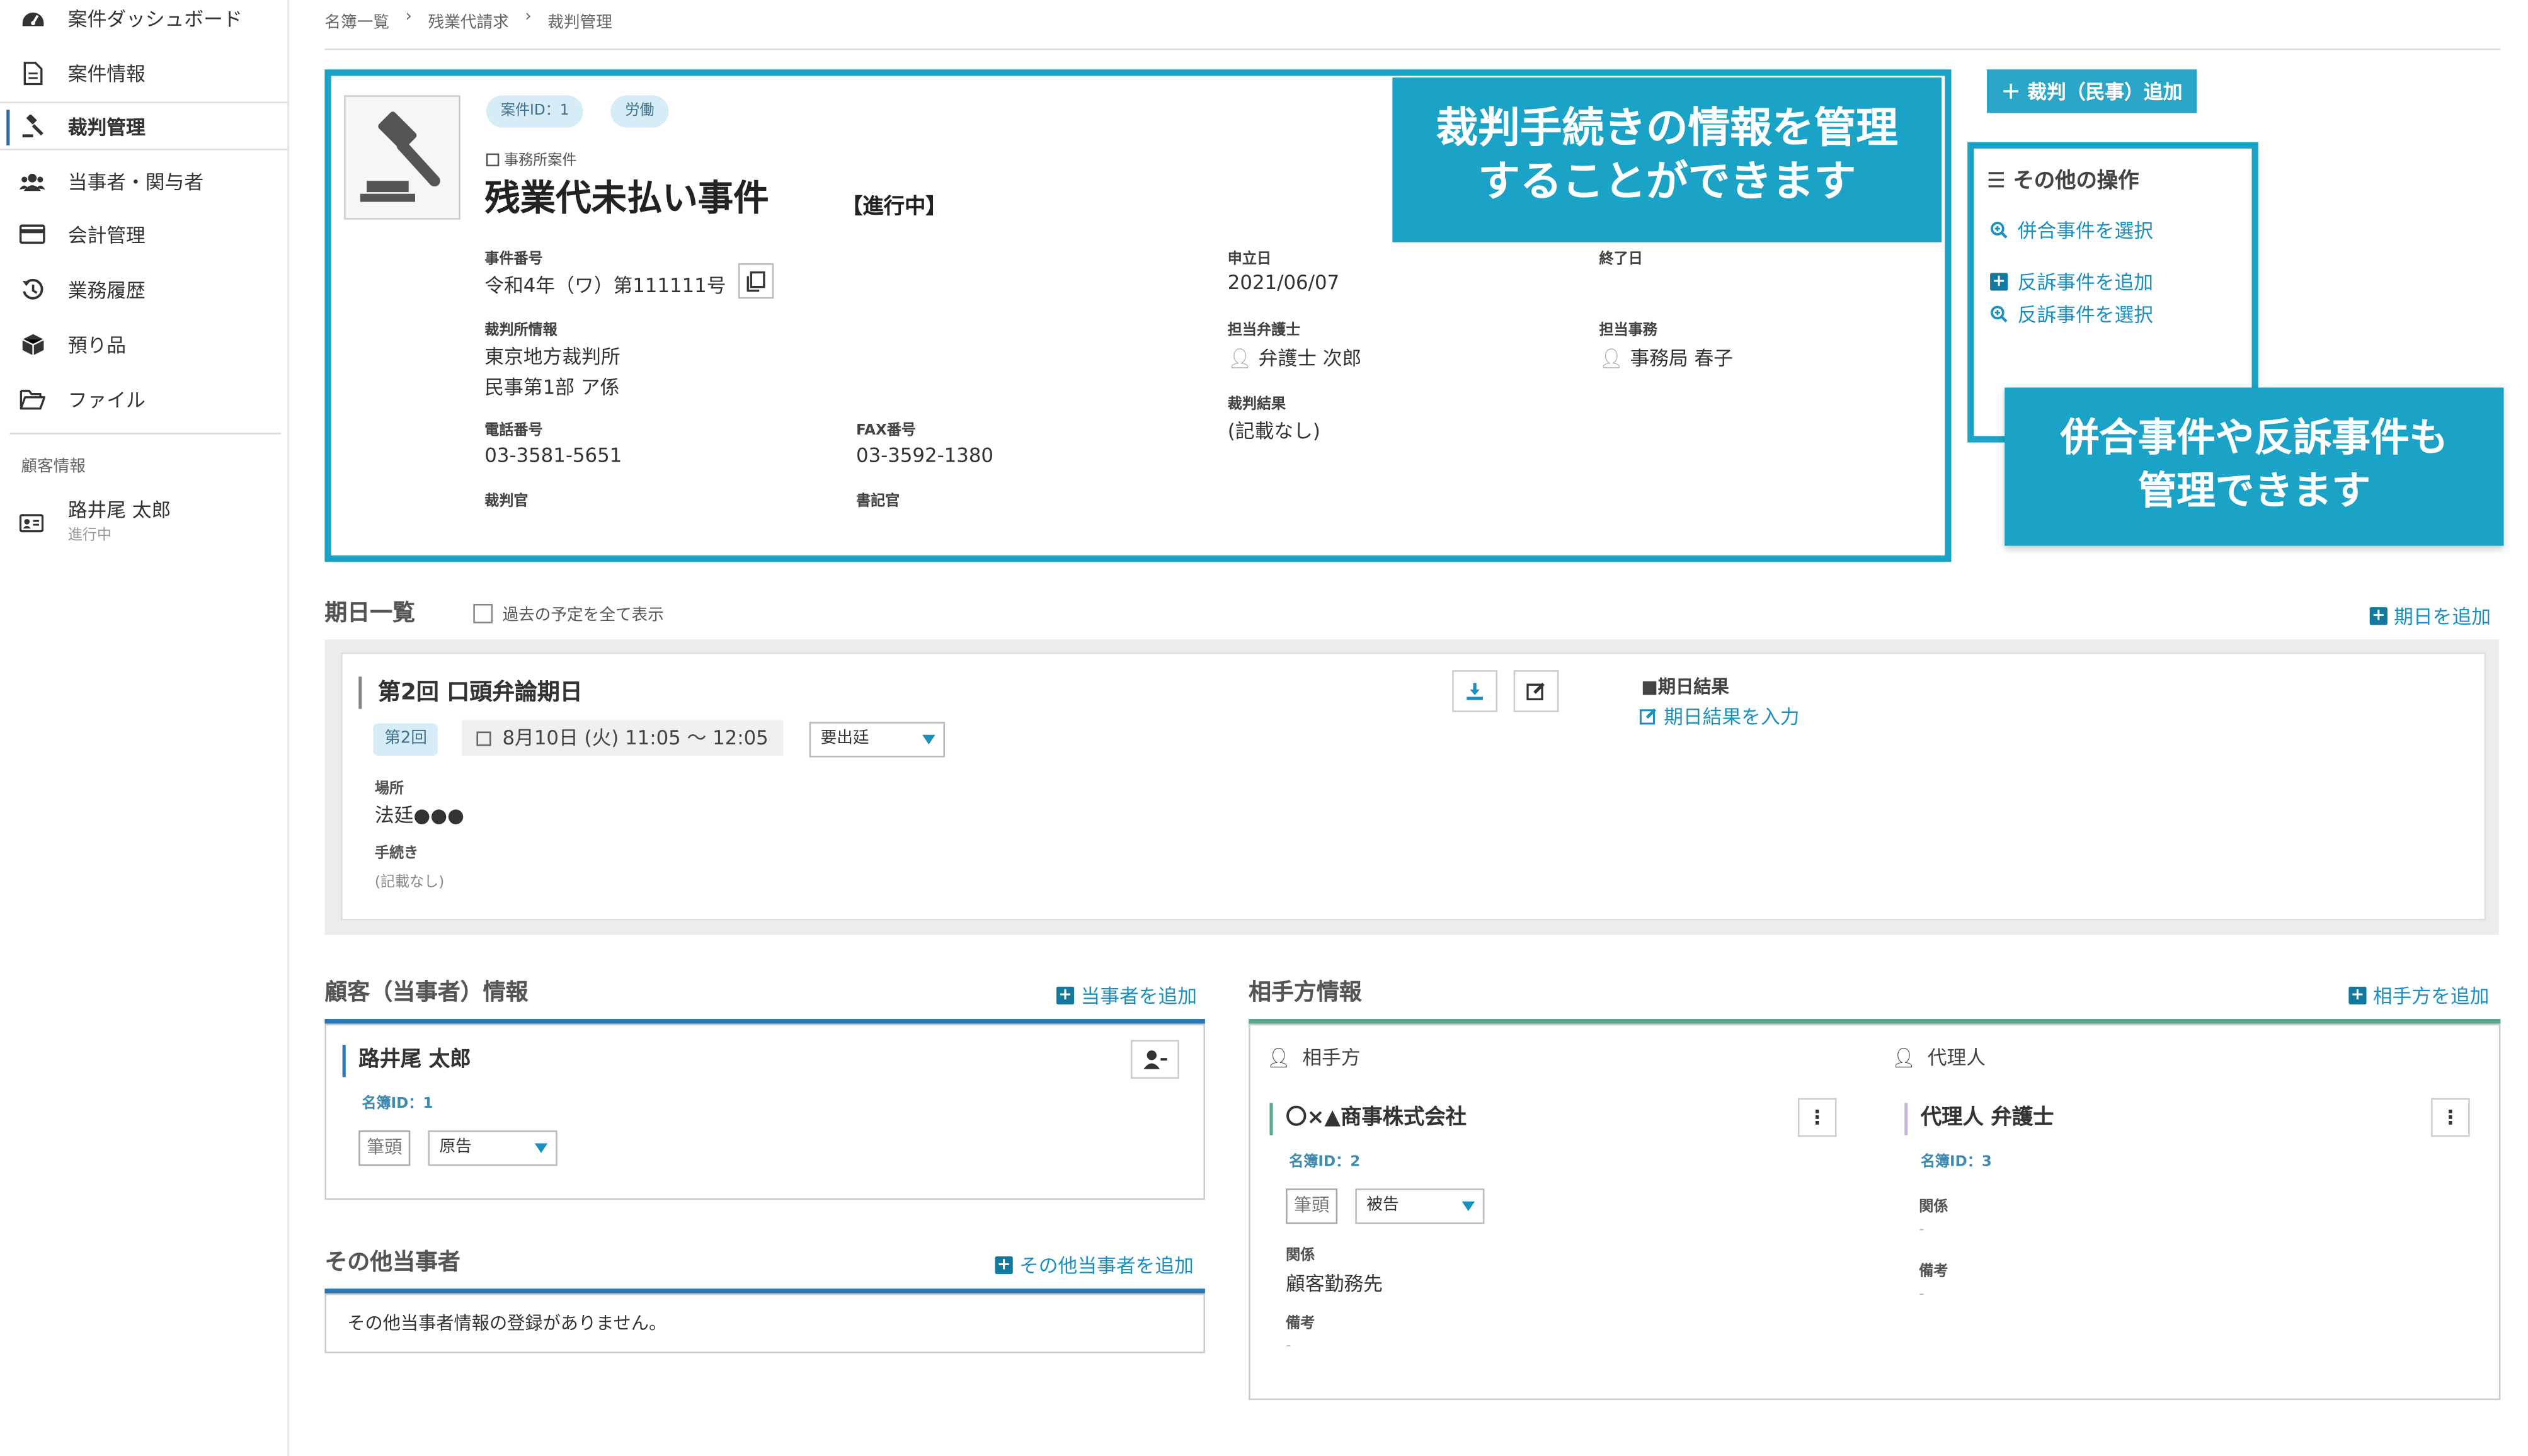 The width and height of the screenshot is (2528, 1456). I want to click on sidebar-item-case-info: 案件情報, so click(144, 72).